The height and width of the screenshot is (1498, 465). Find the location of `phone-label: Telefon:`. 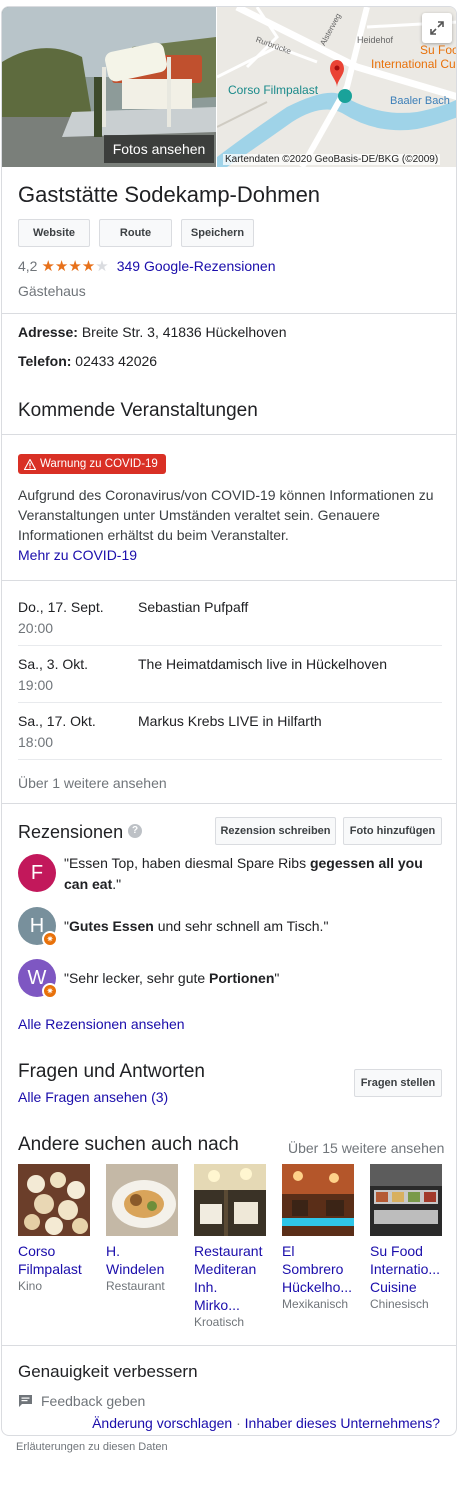

phone-label: Telefon: is located at coordinates (45, 361).